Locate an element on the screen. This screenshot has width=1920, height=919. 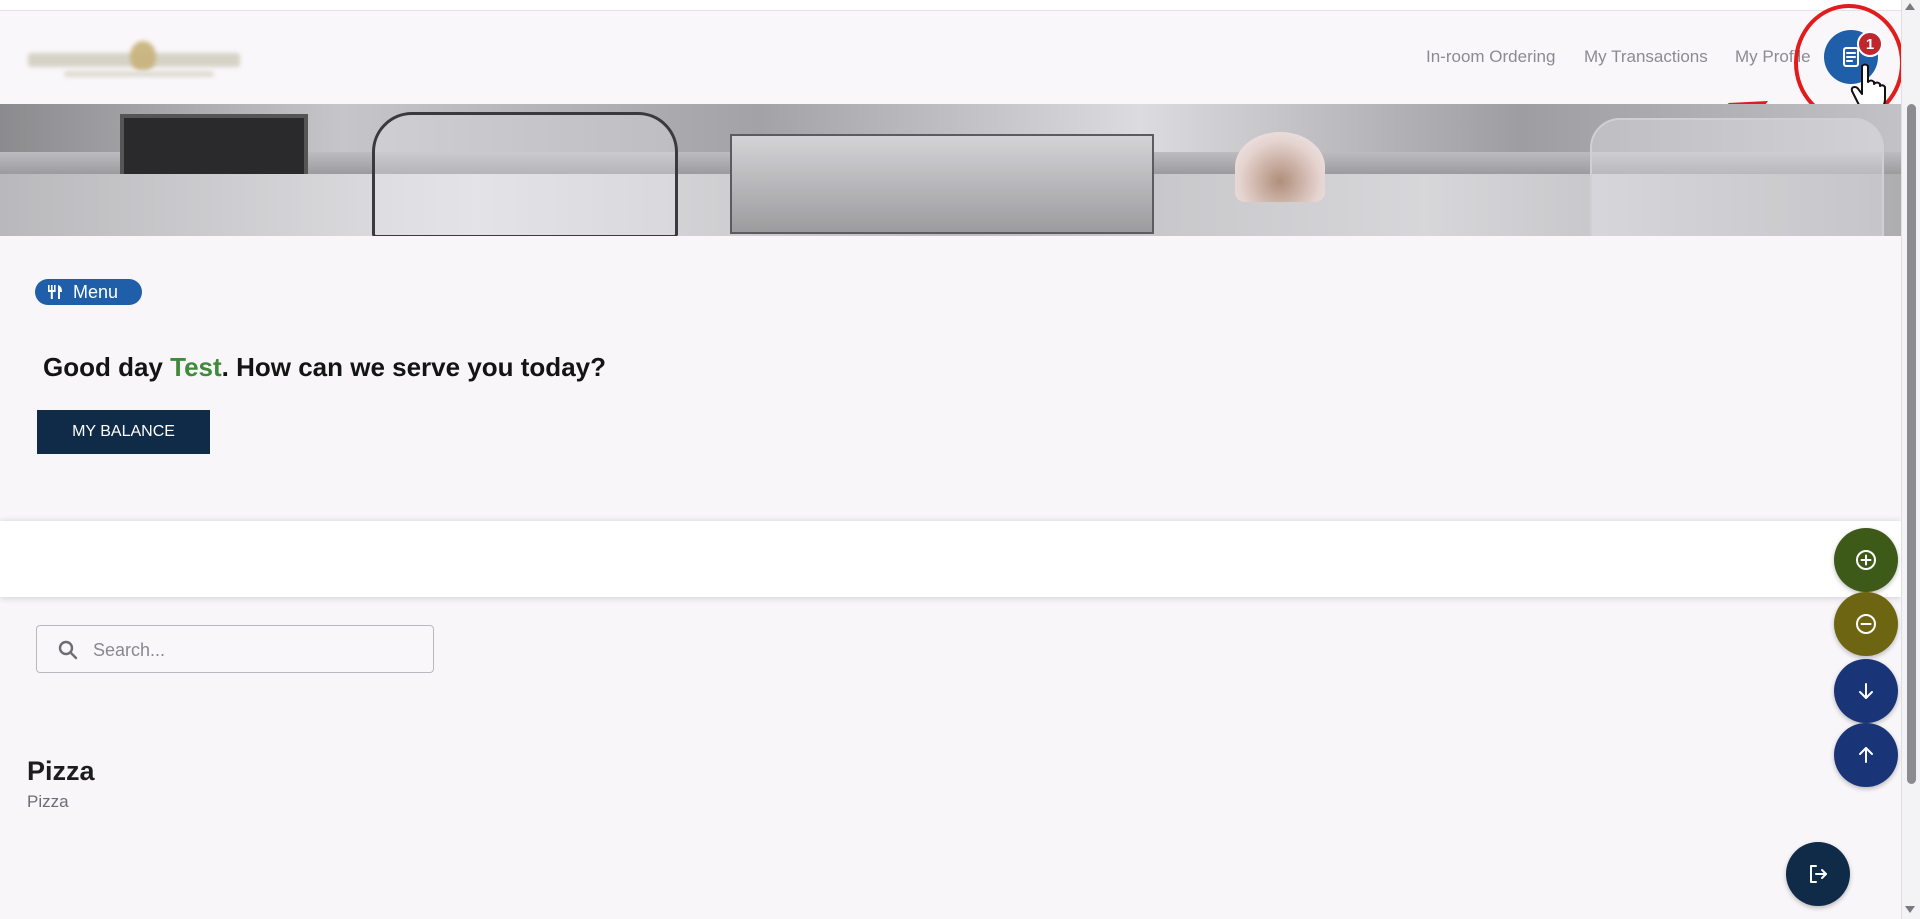
scroll-up-button is located at coordinates (1866, 755).